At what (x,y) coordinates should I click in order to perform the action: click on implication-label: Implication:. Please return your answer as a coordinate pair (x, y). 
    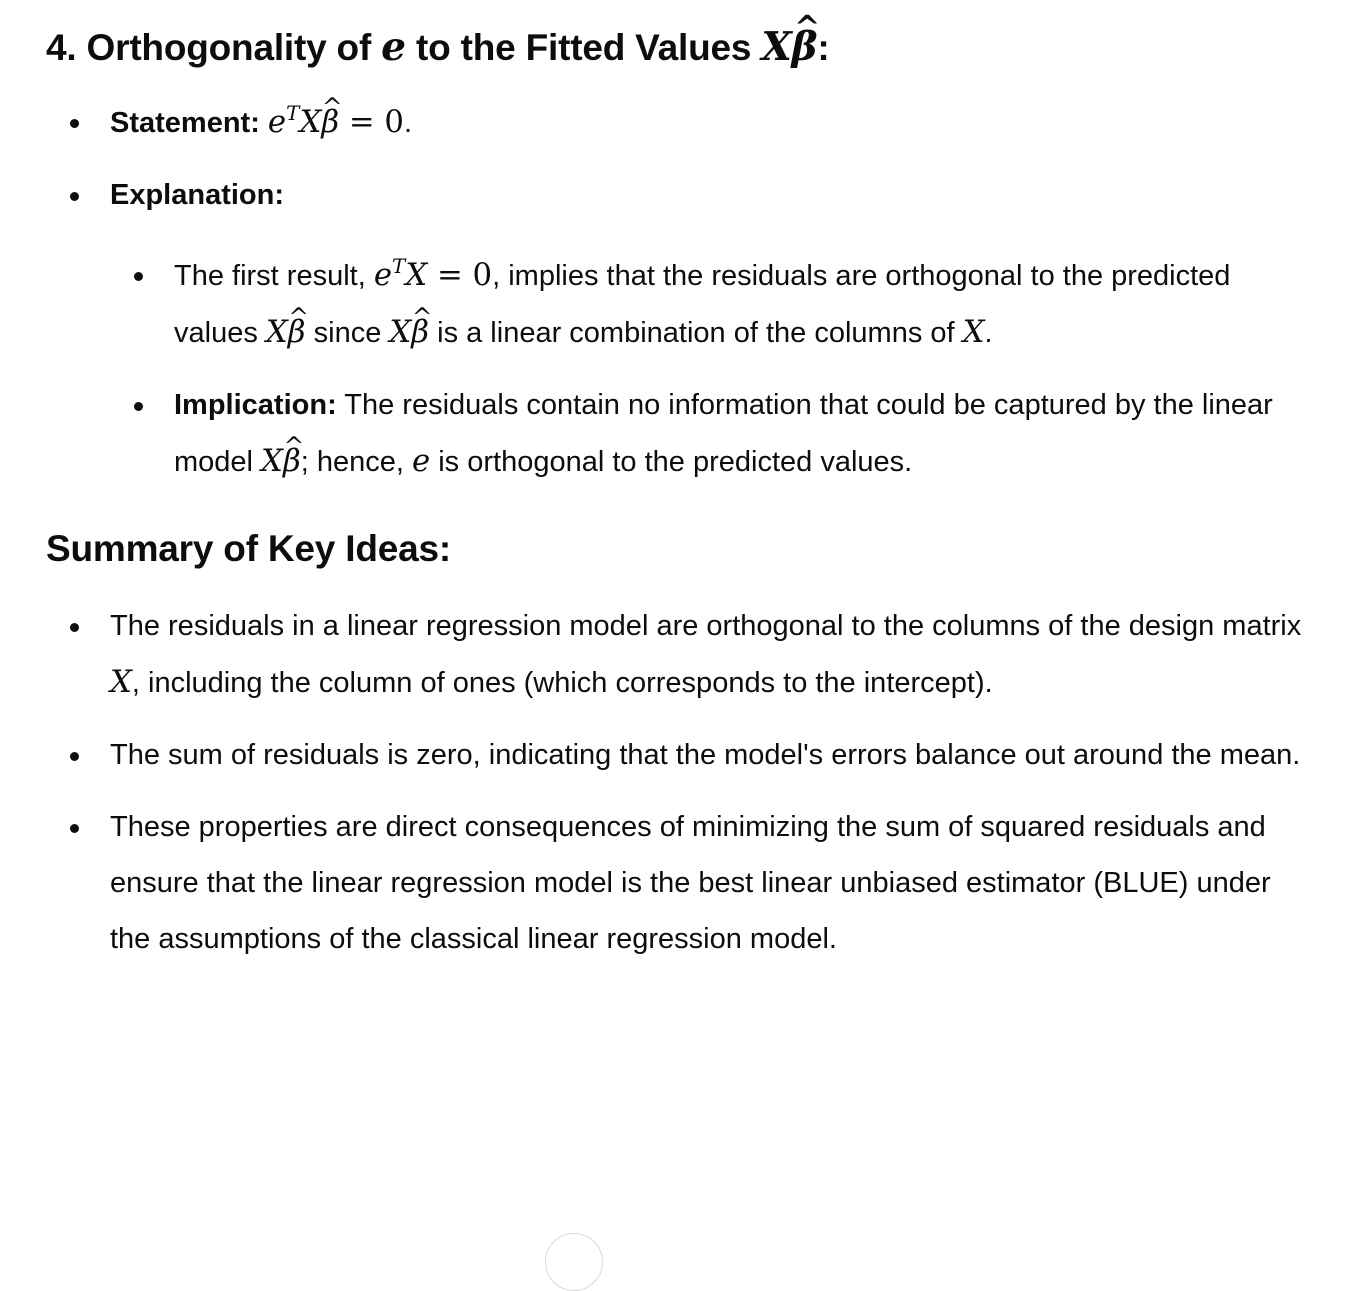
    Looking at the image, I should click on (255, 405).